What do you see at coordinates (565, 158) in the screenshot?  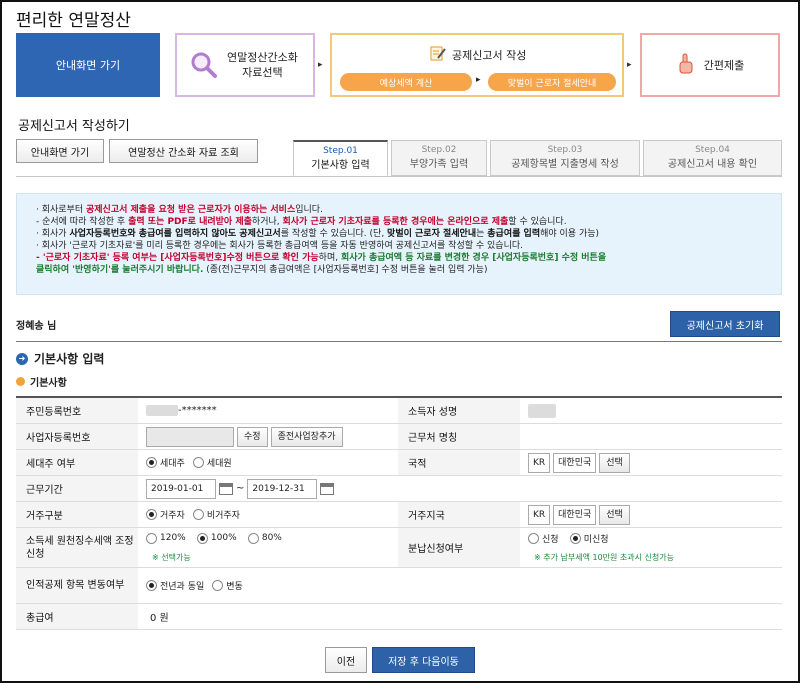 I see `tab-step3: Step.03 공제항목별 지출명세 작성` at bounding box center [565, 158].